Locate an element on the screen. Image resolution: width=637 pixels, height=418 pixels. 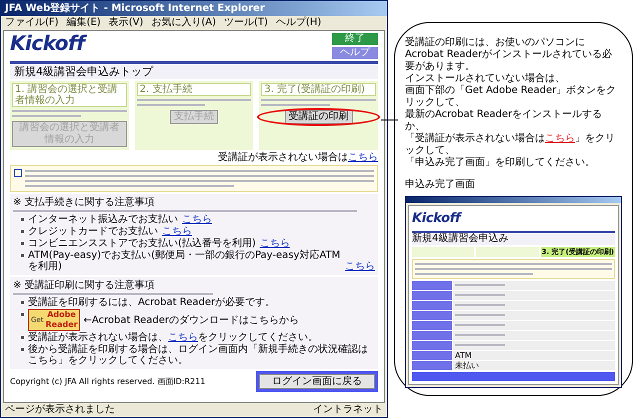
menu-item: 表示(V) is located at coordinates (126, 23).